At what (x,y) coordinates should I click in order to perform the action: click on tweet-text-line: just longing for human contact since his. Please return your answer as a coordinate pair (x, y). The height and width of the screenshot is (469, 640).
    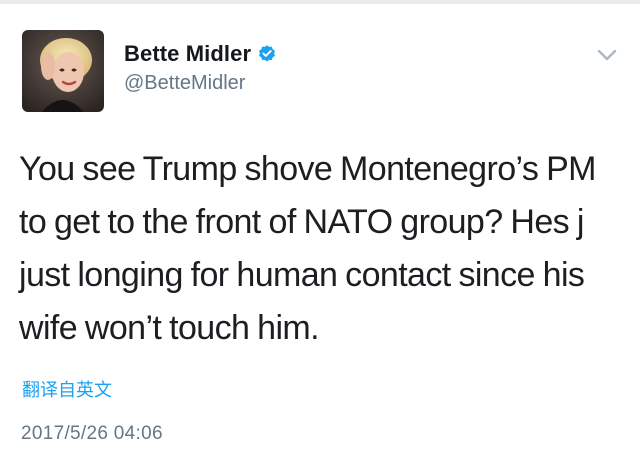
    Looking at the image, I should click on (302, 275).